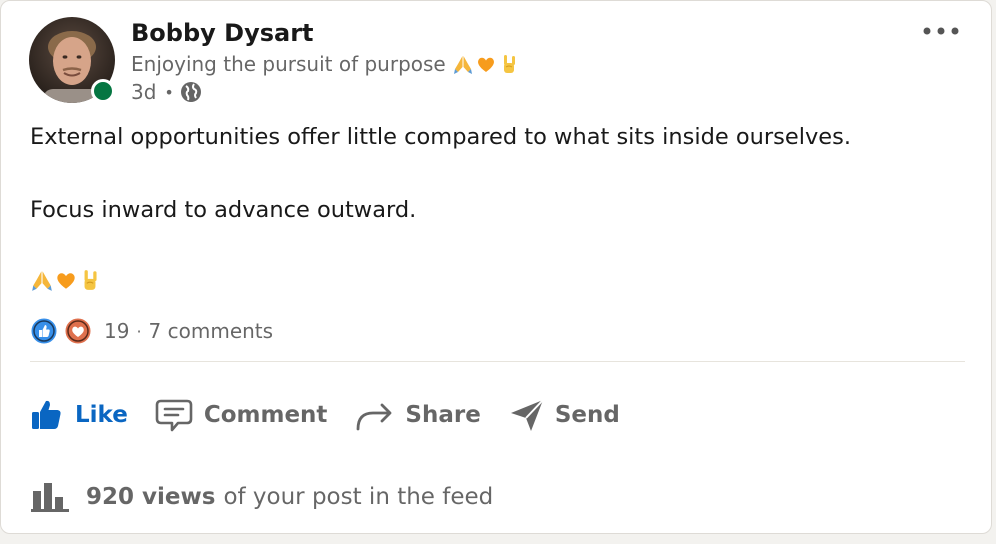 The height and width of the screenshot is (544, 996). I want to click on comment-label: Comment, so click(265, 415).